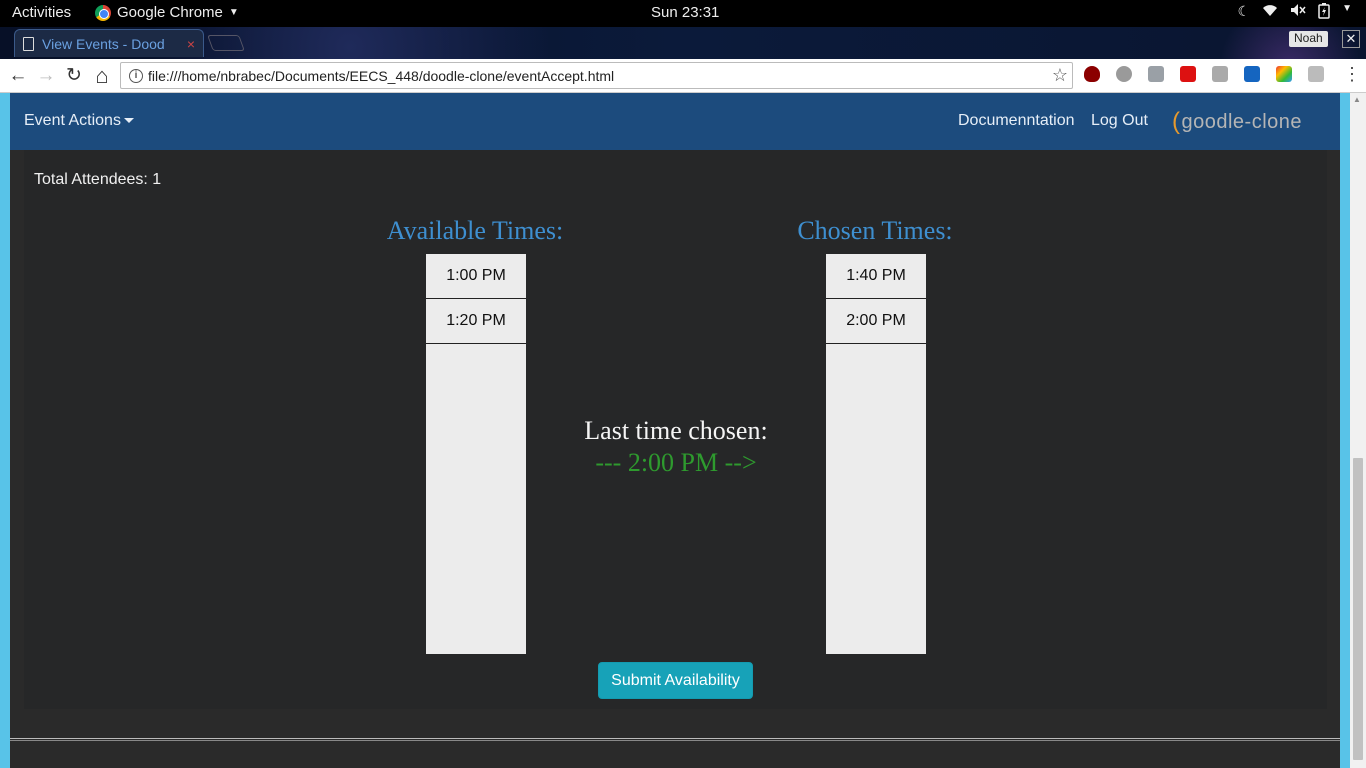 The width and height of the screenshot is (1366, 768). What do you see at coordinates (1358, 430) in the screenshot?
I see `vertical-scrollbar: ▲` at bounding box center [1358, 430].